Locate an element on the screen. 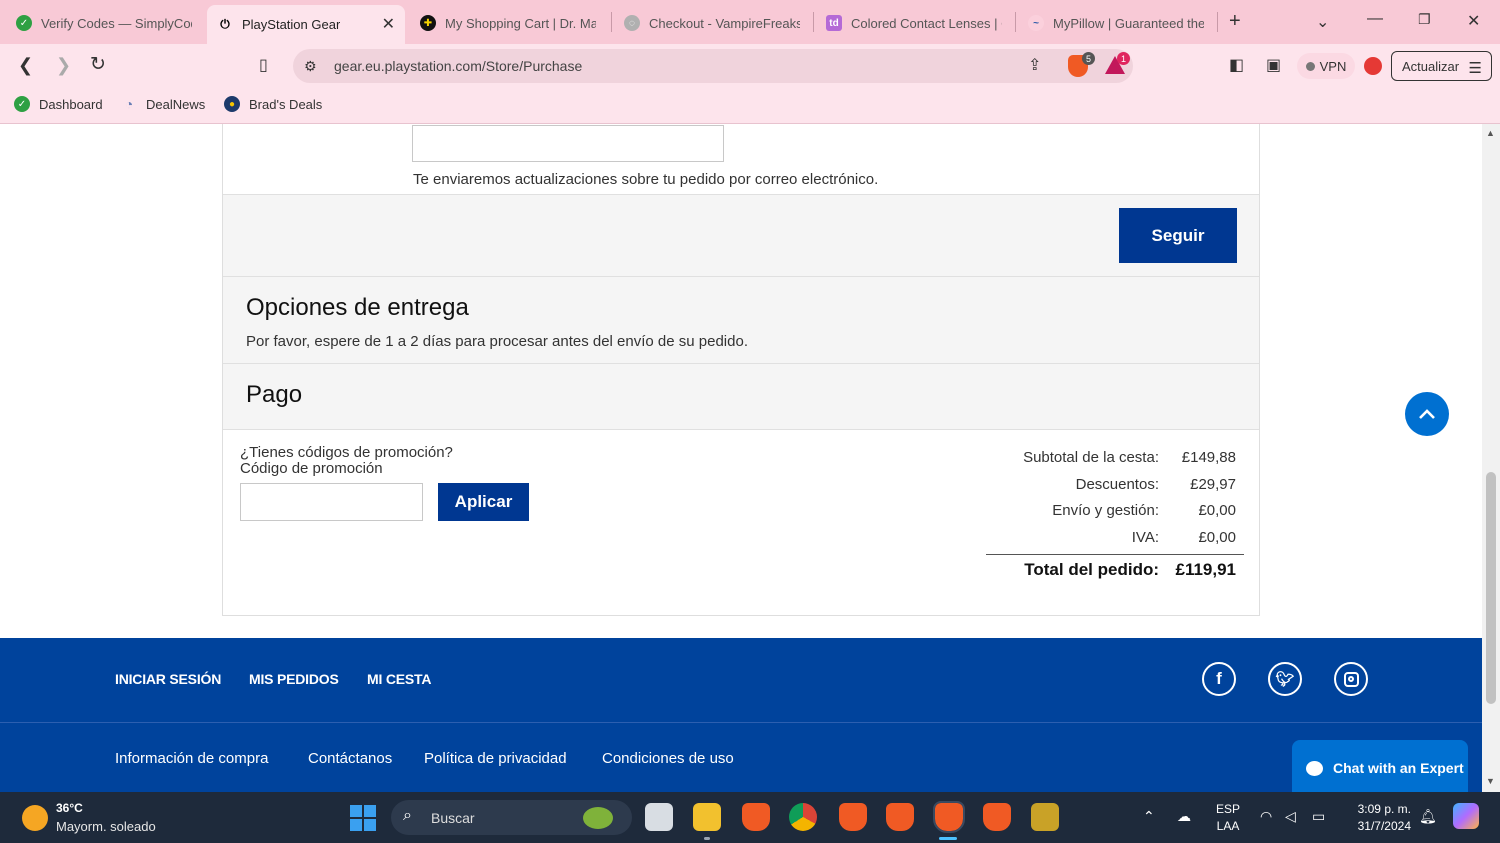 Image resolution: width=1500 pixels, height=843 pixels. promo-question: ¿Tienes códigos de promoción? is located at coordinates (346, 452).